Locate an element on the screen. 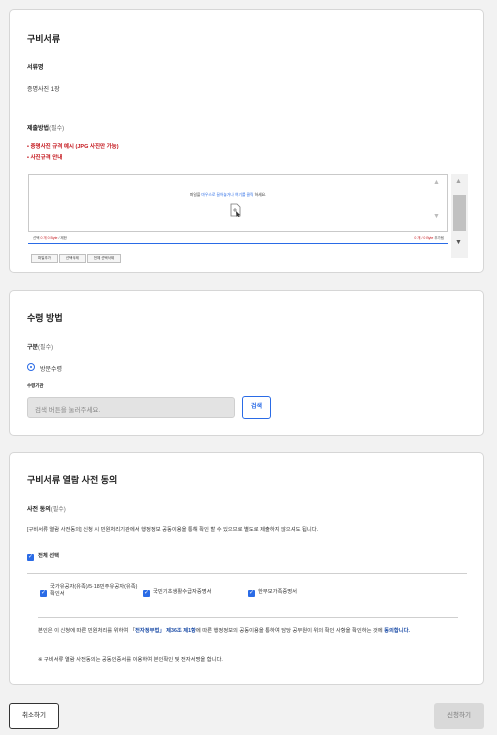  add-file-button: 파일추가 is located at coordinates (44, 258).